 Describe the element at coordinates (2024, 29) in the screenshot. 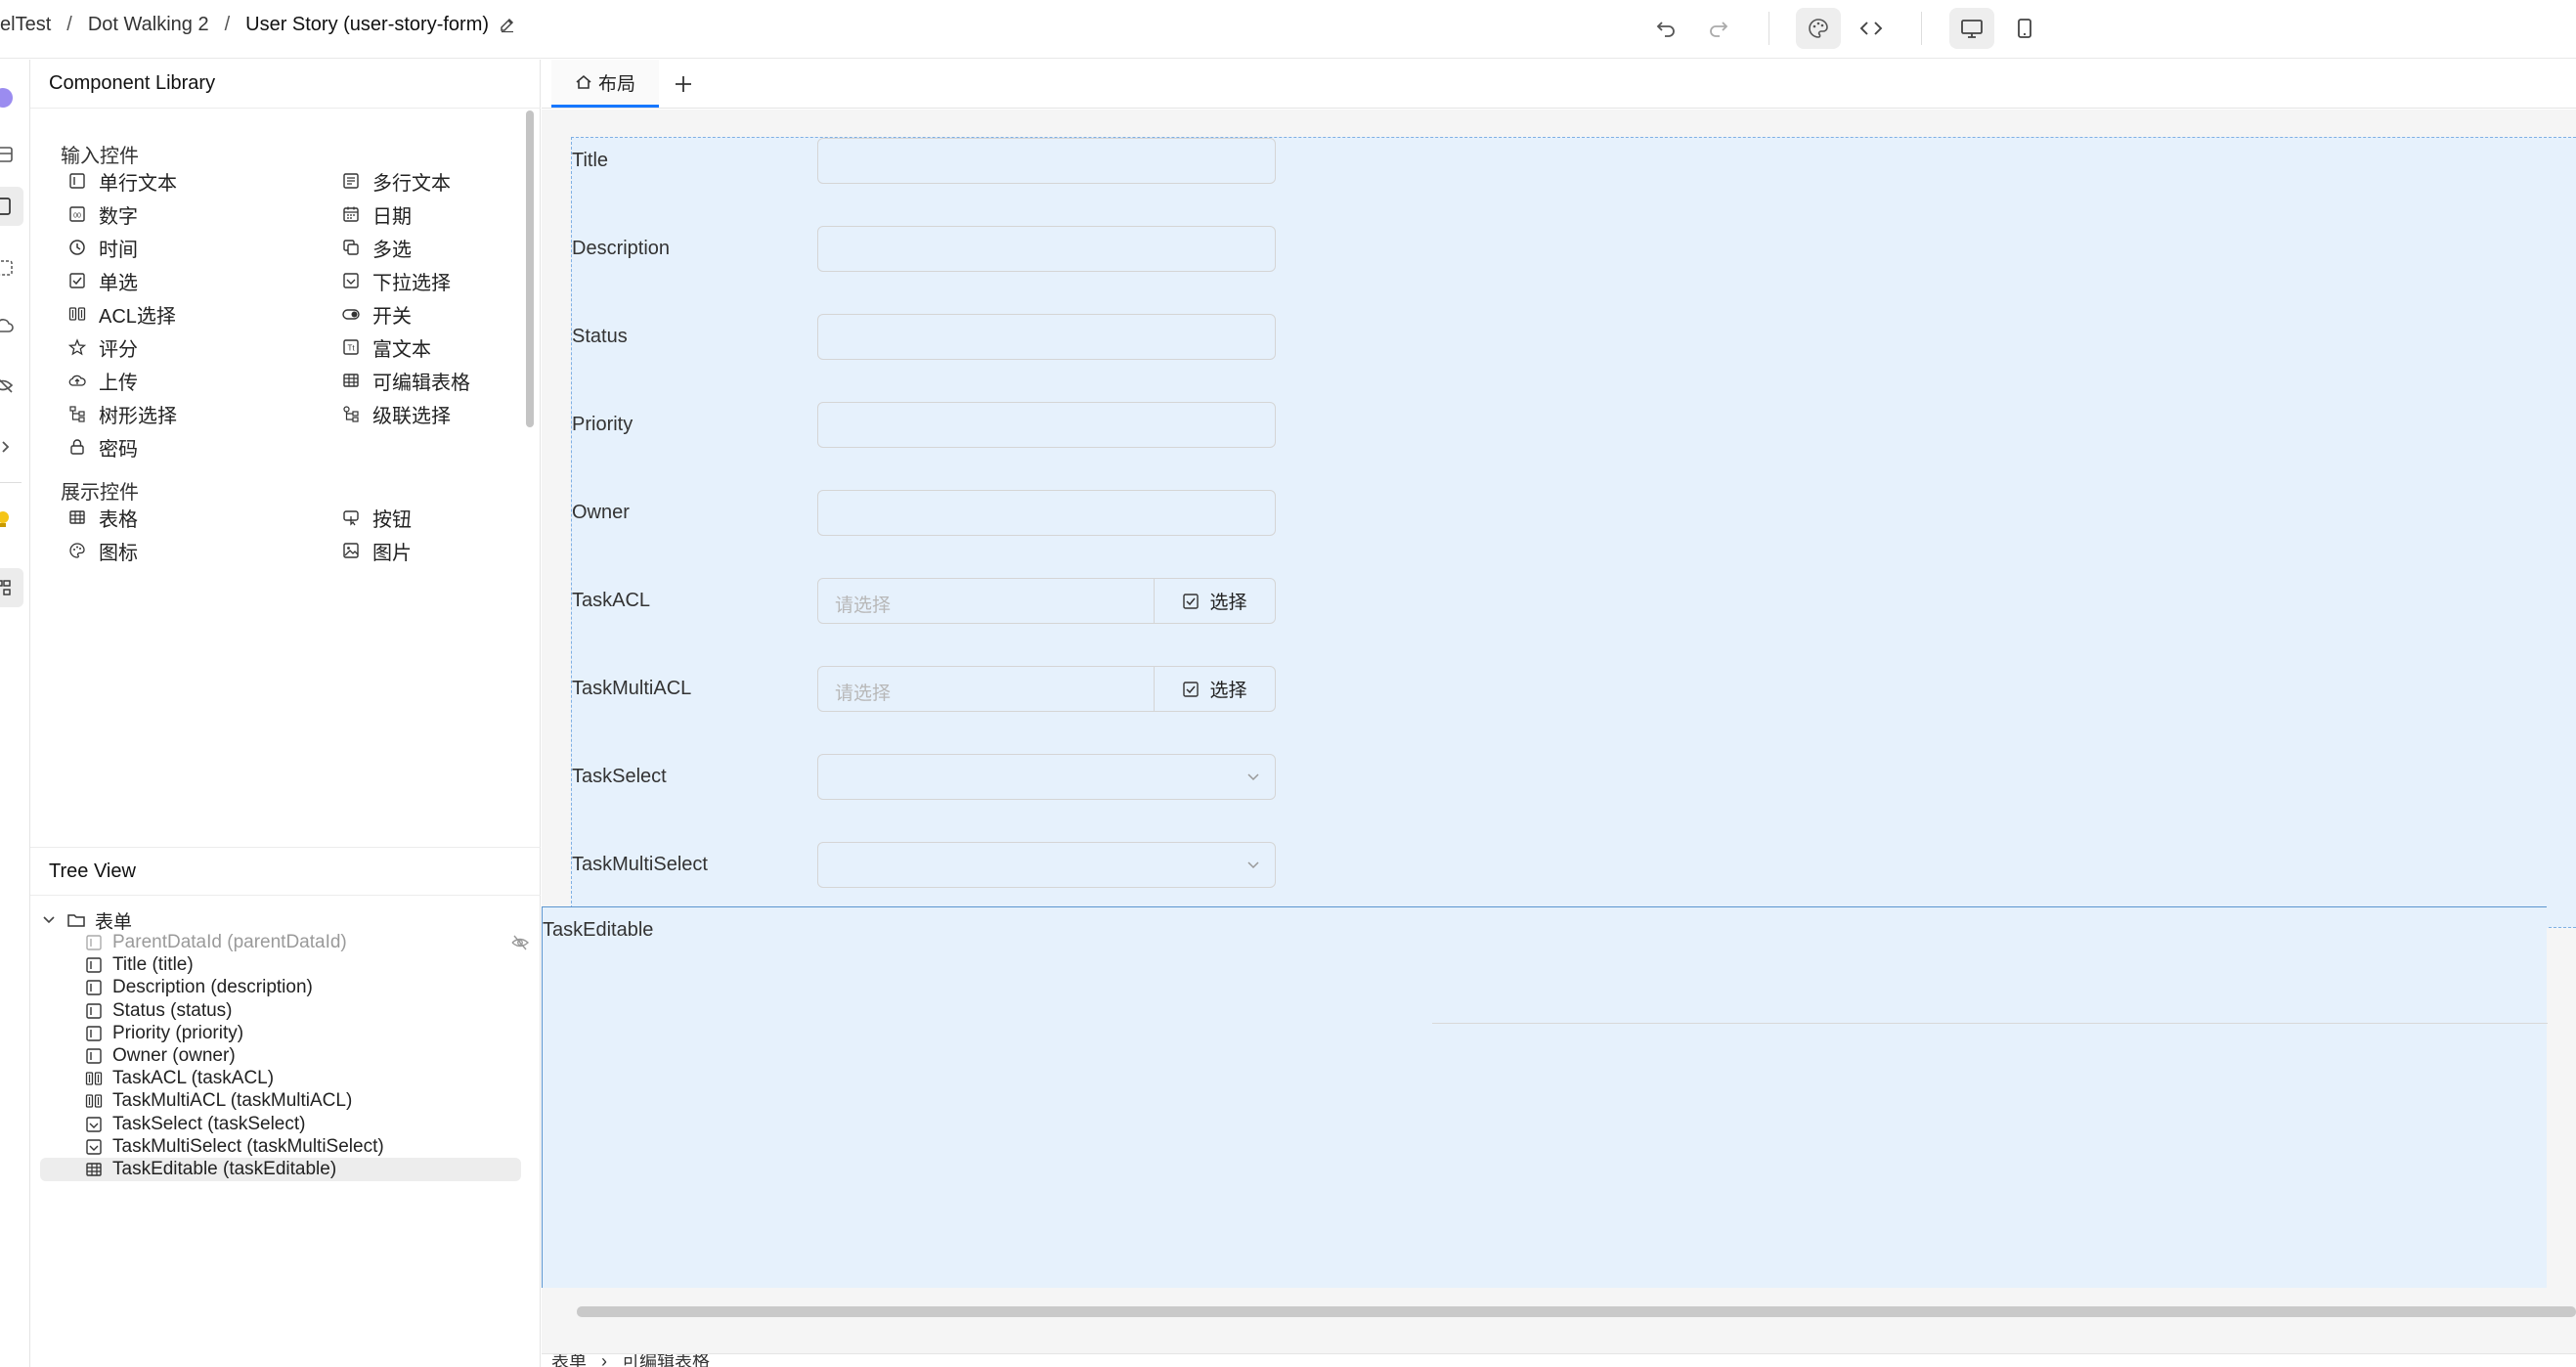

I see `mobile-view-button` at that location.